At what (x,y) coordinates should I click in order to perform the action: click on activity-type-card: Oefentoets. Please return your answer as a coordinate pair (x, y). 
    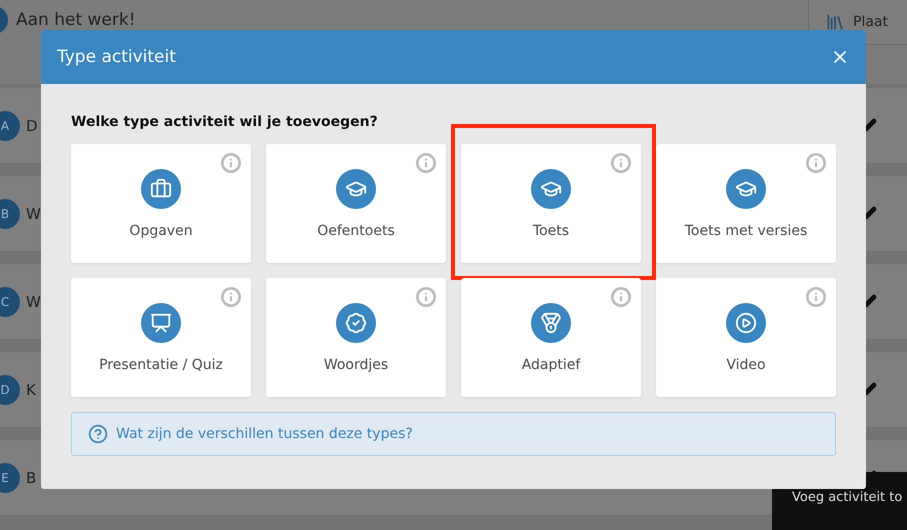
    Looking at the image, I should click on (356, 203).